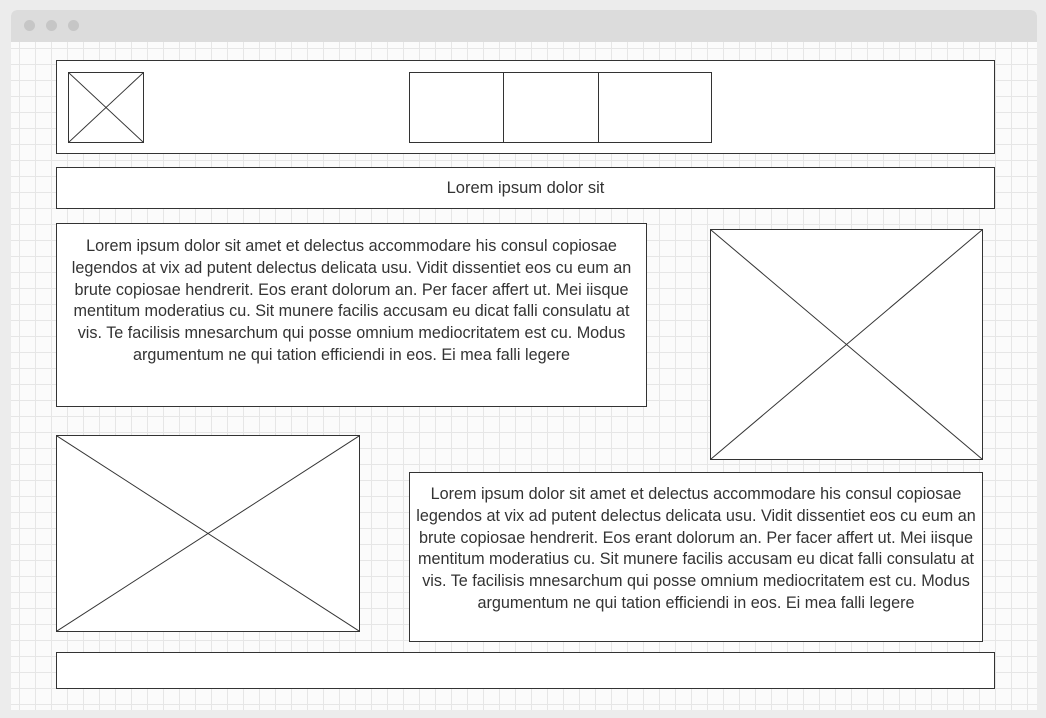 This screenshot has height=718, width=1046. What do you see at coordinates (29, 25) in the screenshot?
I see `window-close-button` at bounding box center [29, 25].